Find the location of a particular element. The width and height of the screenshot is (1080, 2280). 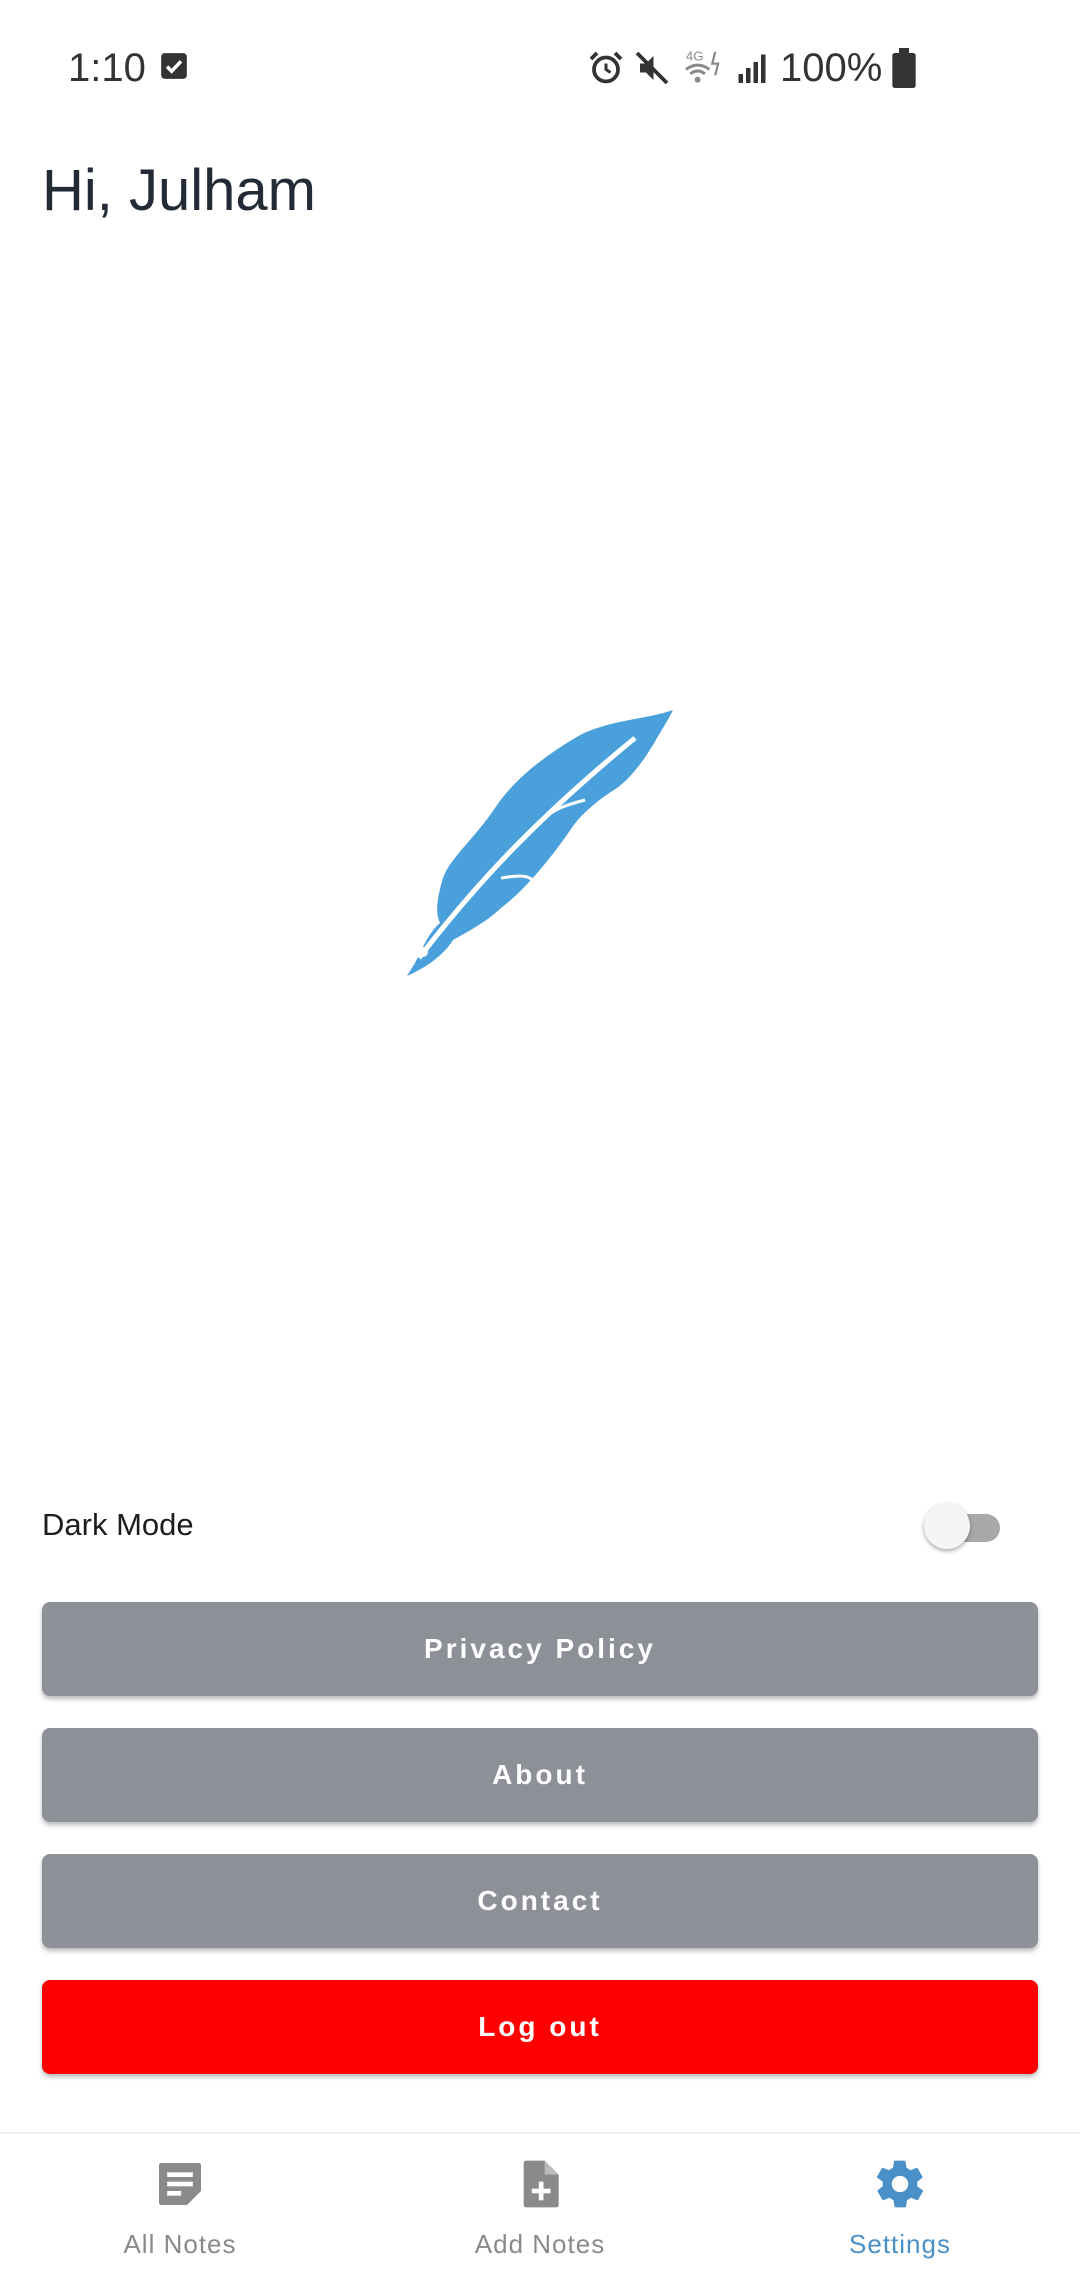

dark-mode-row: Dark Mode is located at coordinates (540, 1525).